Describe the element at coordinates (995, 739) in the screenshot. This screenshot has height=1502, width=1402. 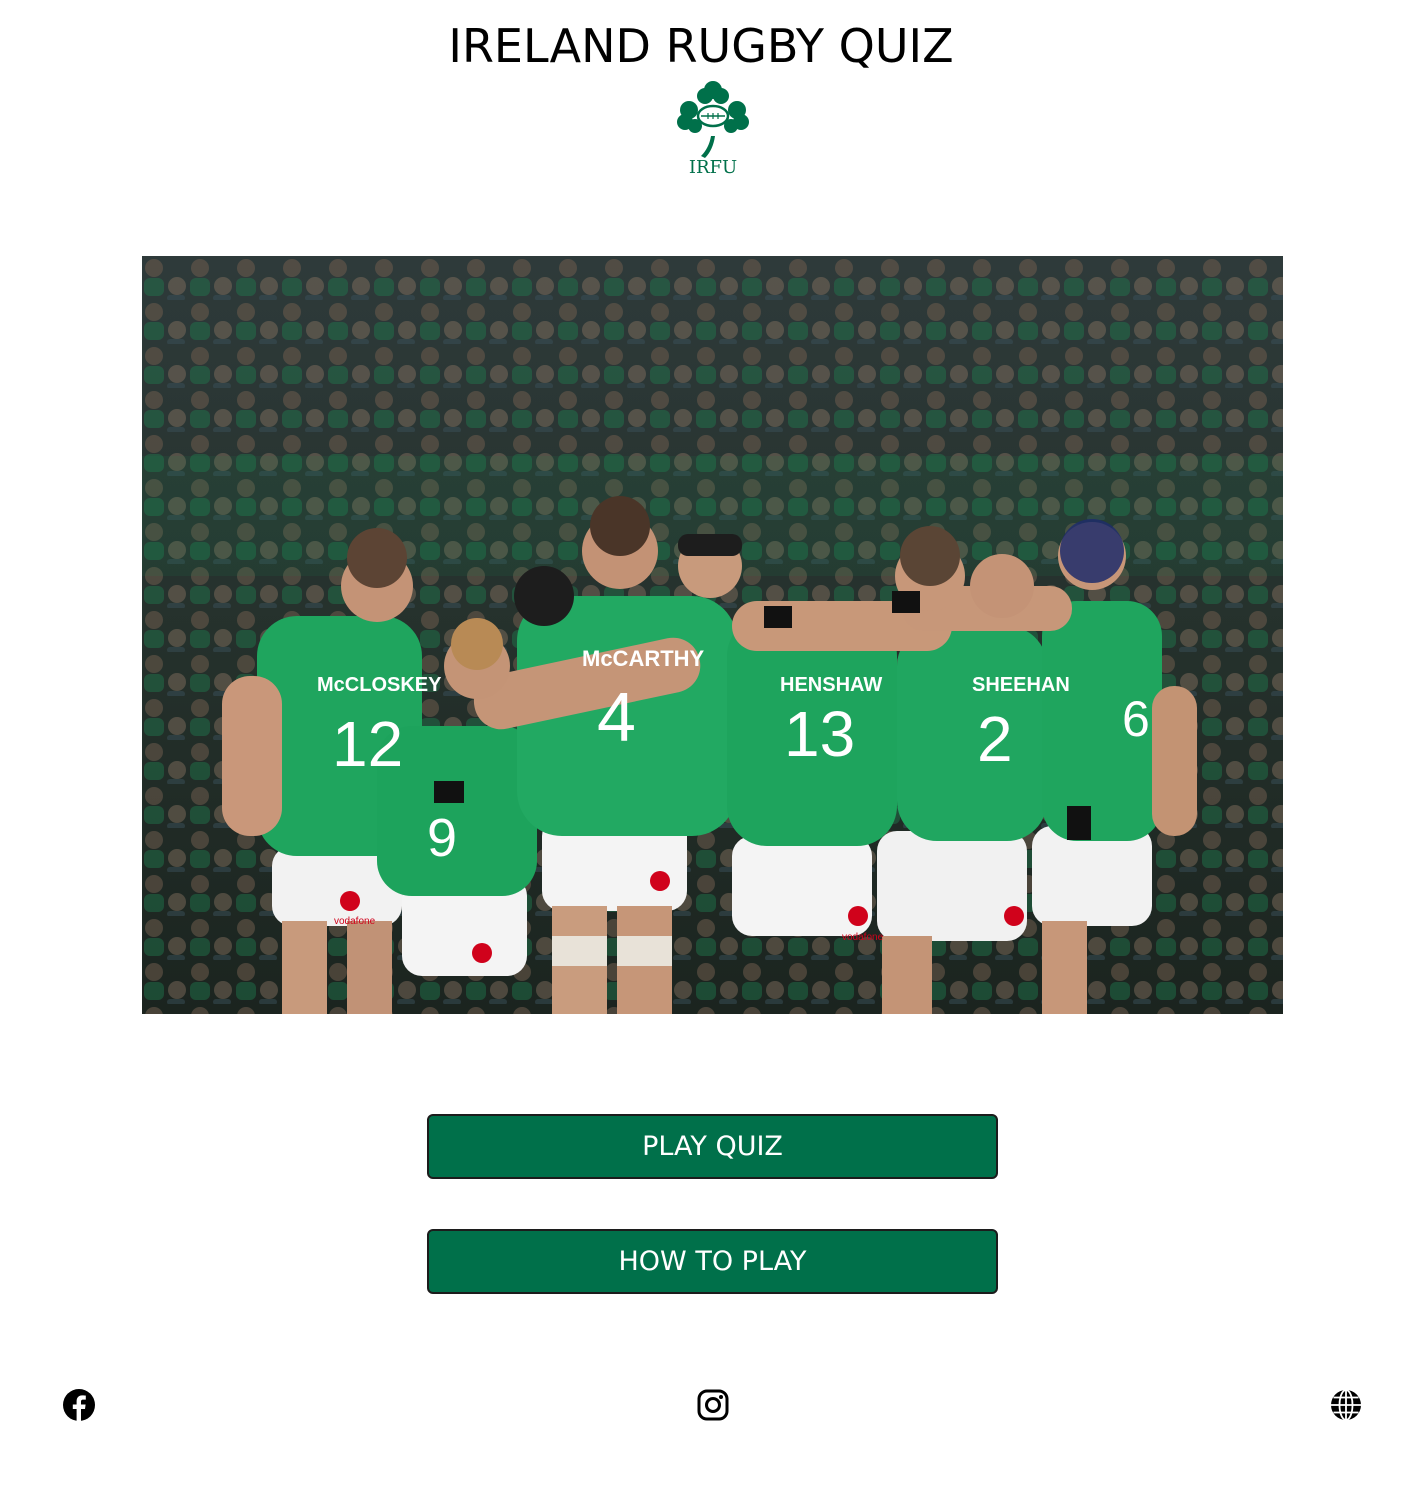
I see `jersey-number: 2` at that location.